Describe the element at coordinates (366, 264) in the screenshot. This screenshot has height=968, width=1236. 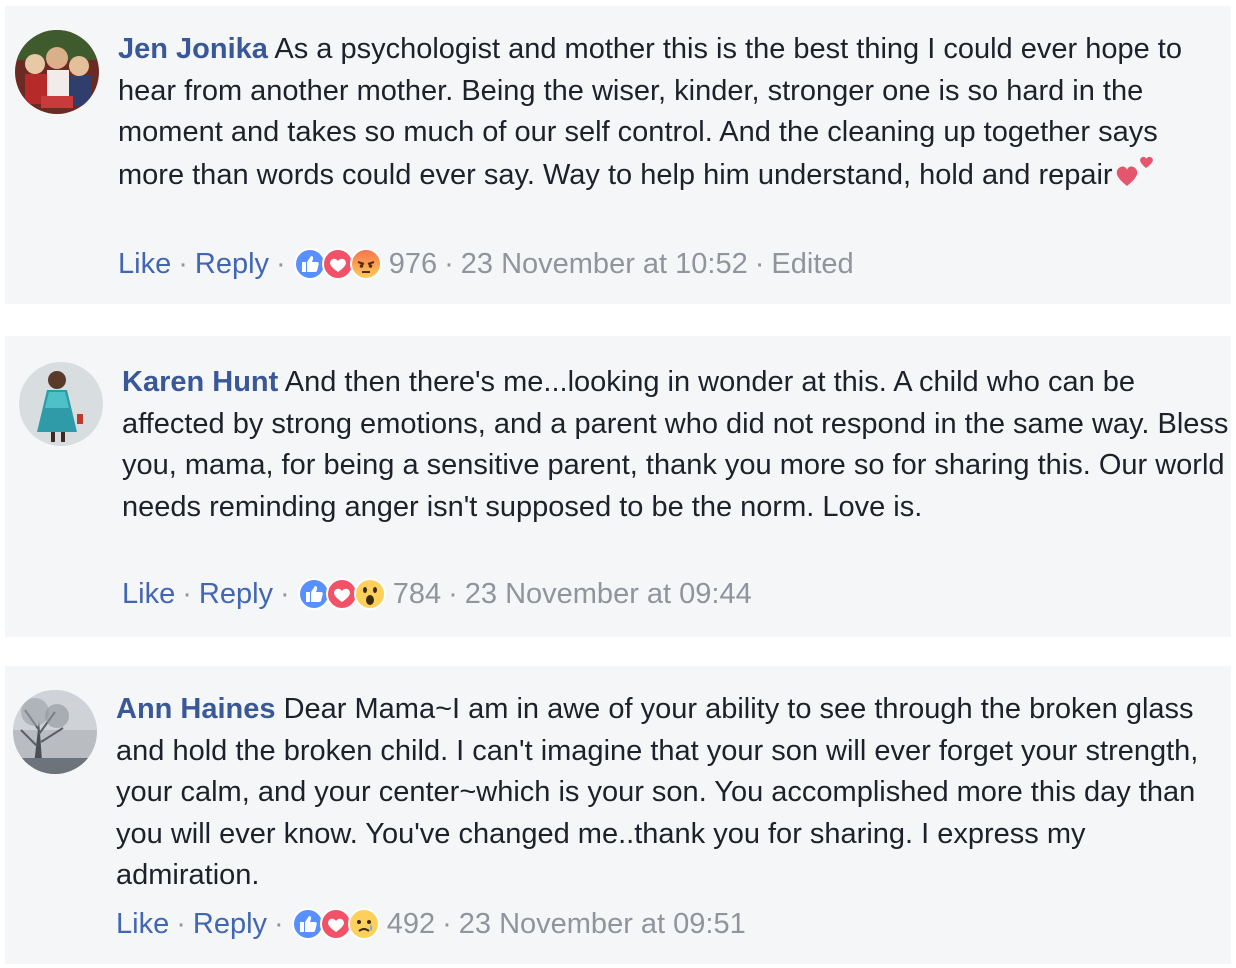
I see `angry-icon` at that location.